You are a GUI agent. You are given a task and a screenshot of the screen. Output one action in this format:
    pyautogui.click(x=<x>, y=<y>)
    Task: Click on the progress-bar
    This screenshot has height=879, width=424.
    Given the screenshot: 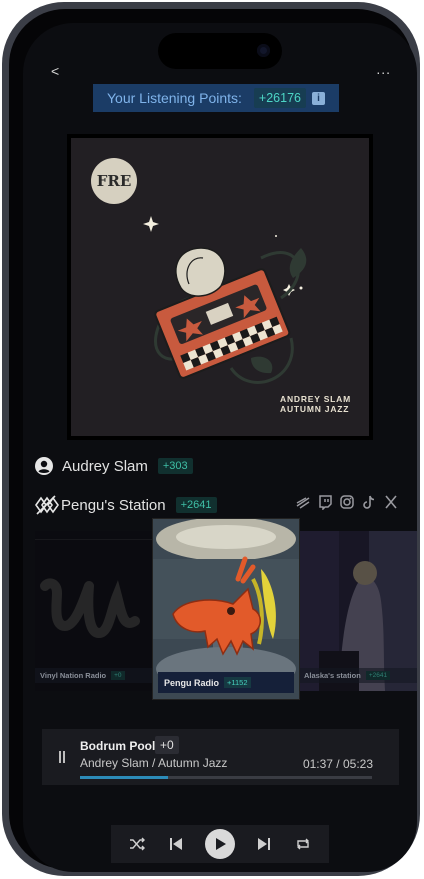 What is the action you would take?
    pyautogui.click(x=226, y=777)
    